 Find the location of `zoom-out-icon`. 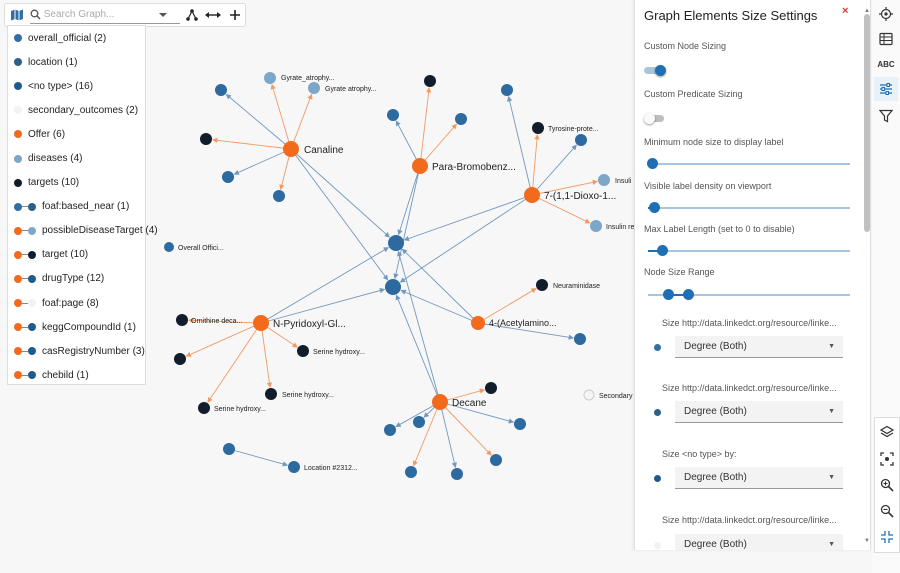

zoom-out-icon is located at coordinates (887, 511).